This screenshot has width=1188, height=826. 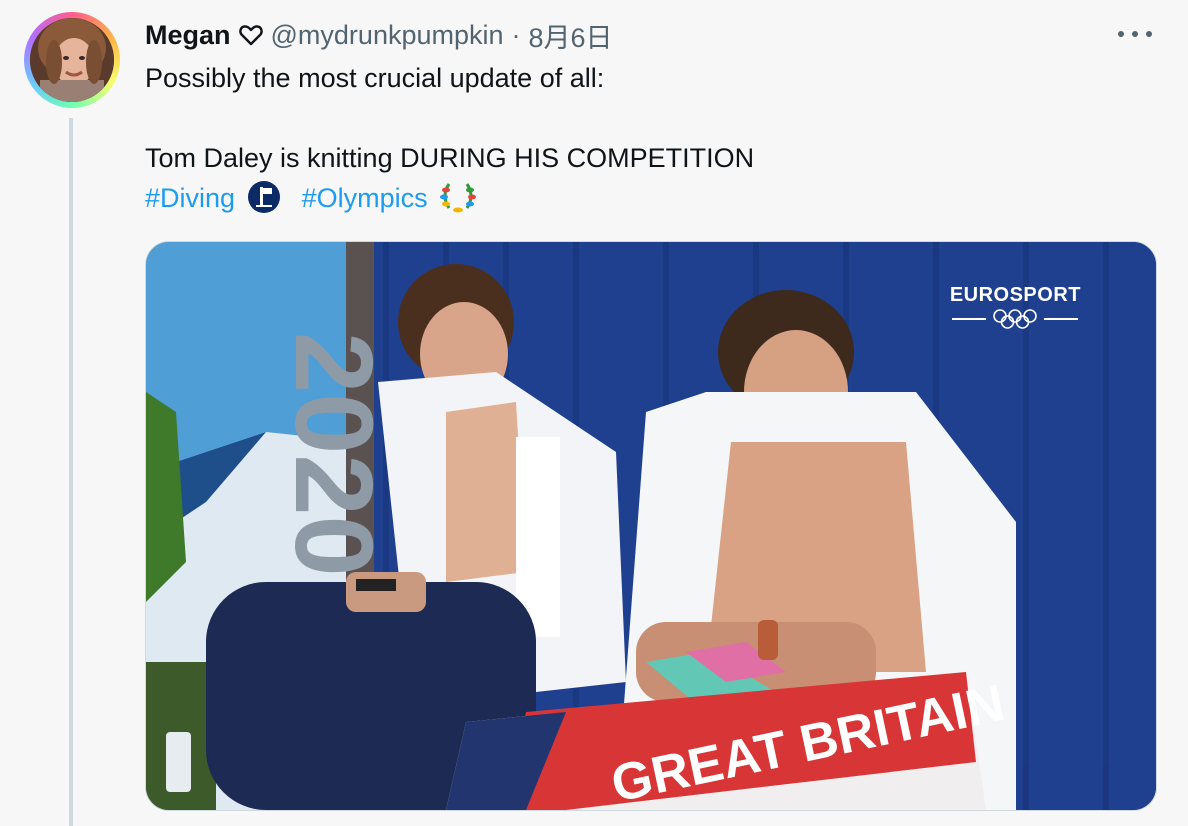 What do you see at coordinates (1015, 319) in the screenshot?
I see `olympic-rings-icon` at bounding box center [1015, 319].